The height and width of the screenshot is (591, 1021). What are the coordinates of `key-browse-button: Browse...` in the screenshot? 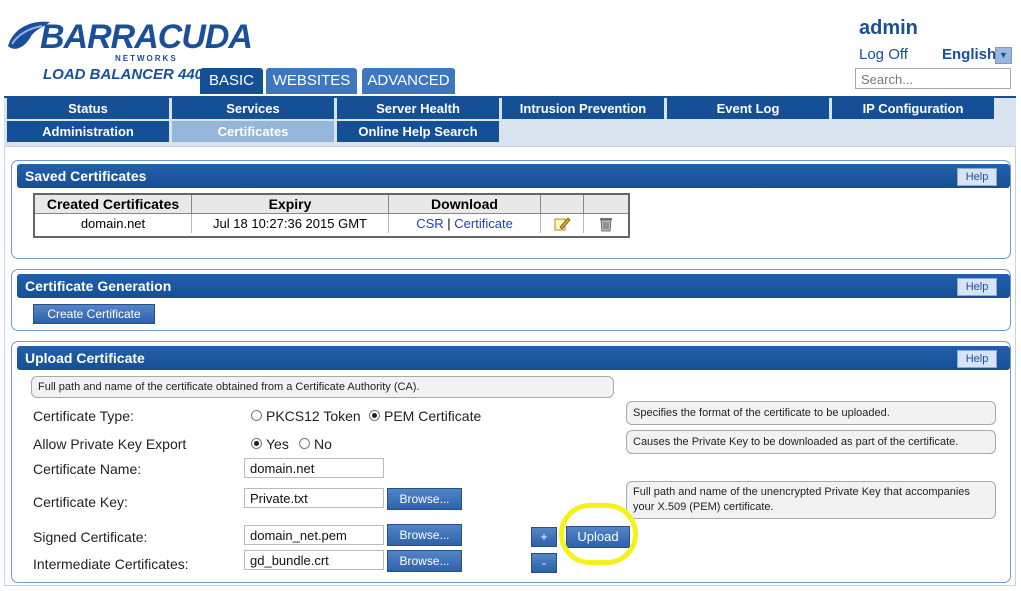 It's located at (424, 499).